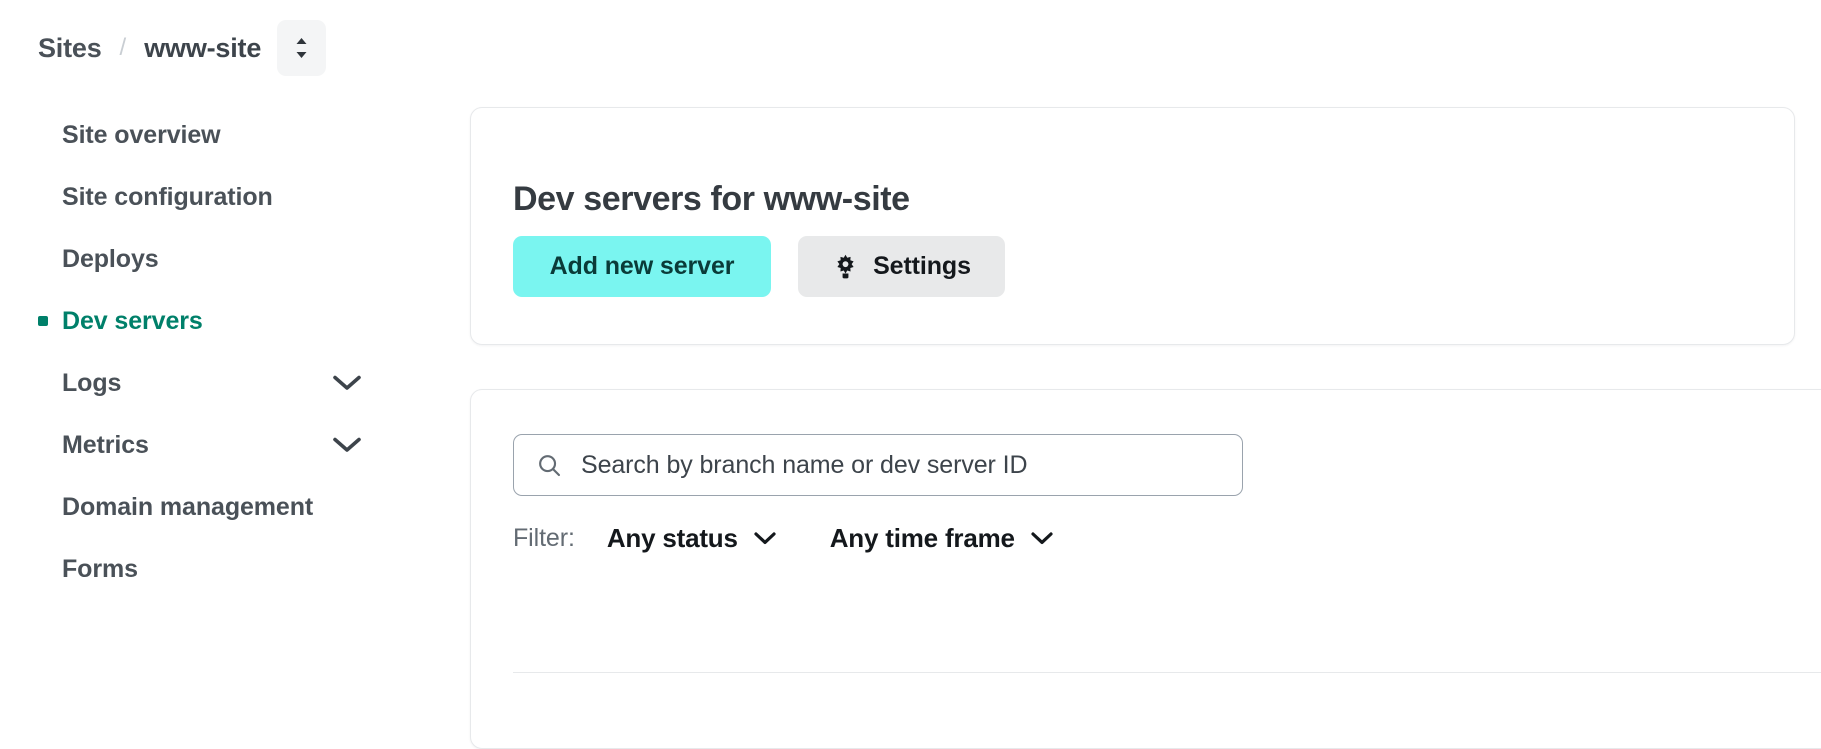  I want to click on sidebar-item-dev-servers: Dev servers, so click(220, 321).